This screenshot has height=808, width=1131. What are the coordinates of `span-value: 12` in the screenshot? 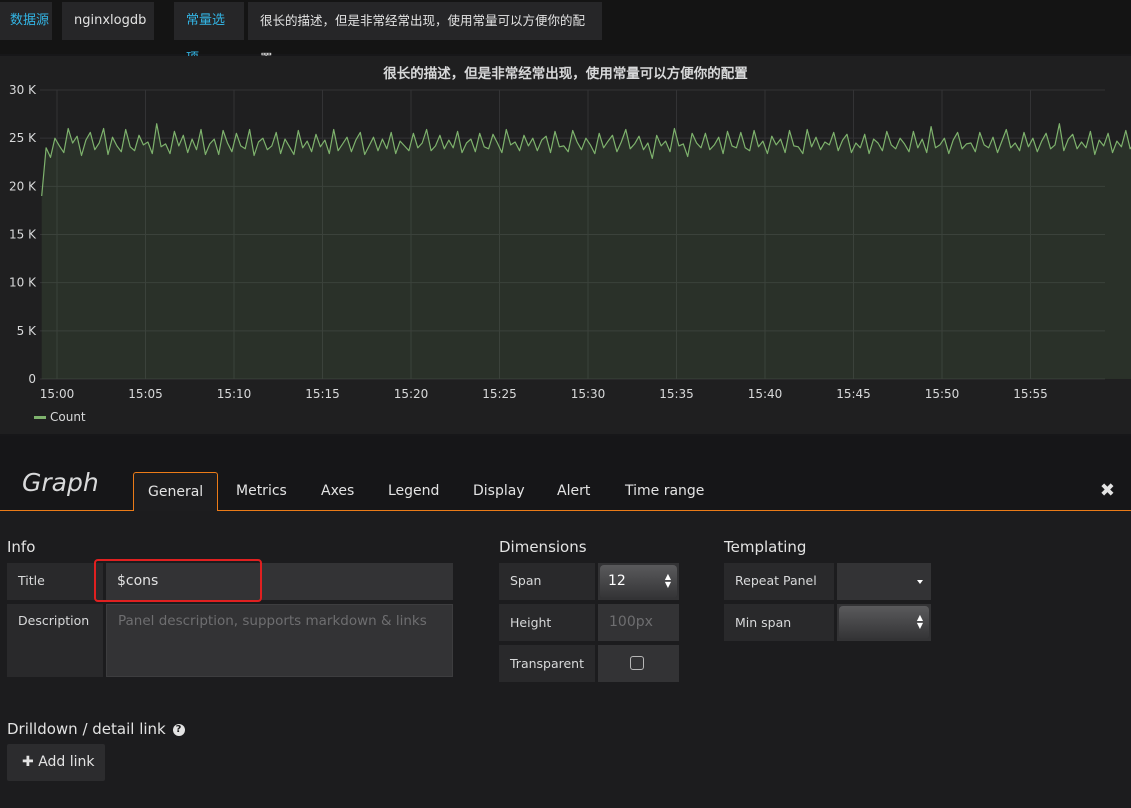 It's located at (617, 581).